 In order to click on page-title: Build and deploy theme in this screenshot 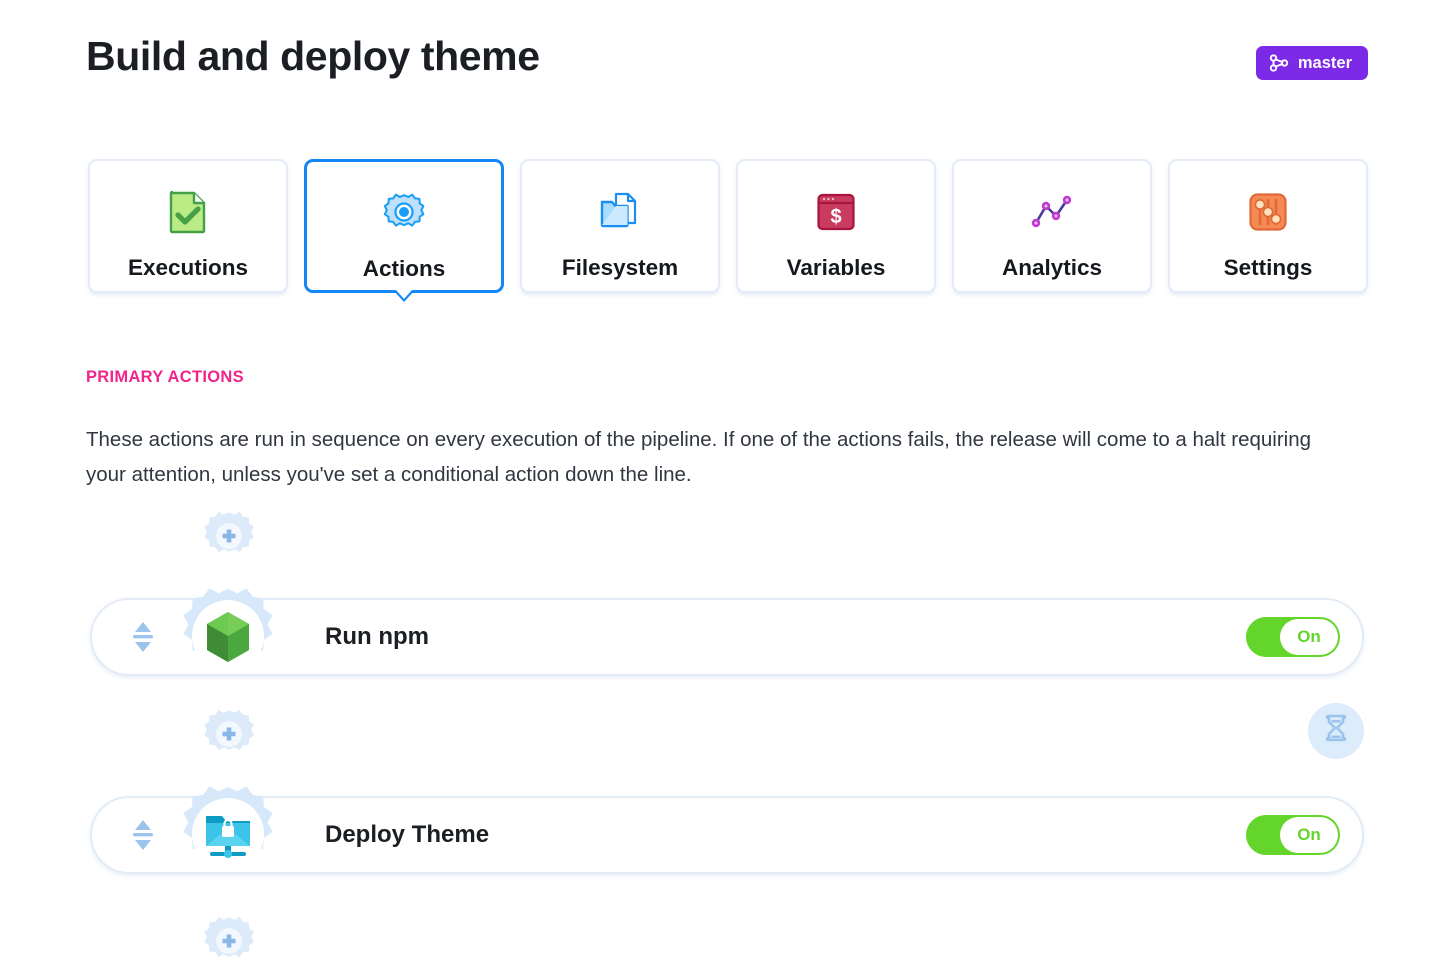, I will do `click(313, 56)`.